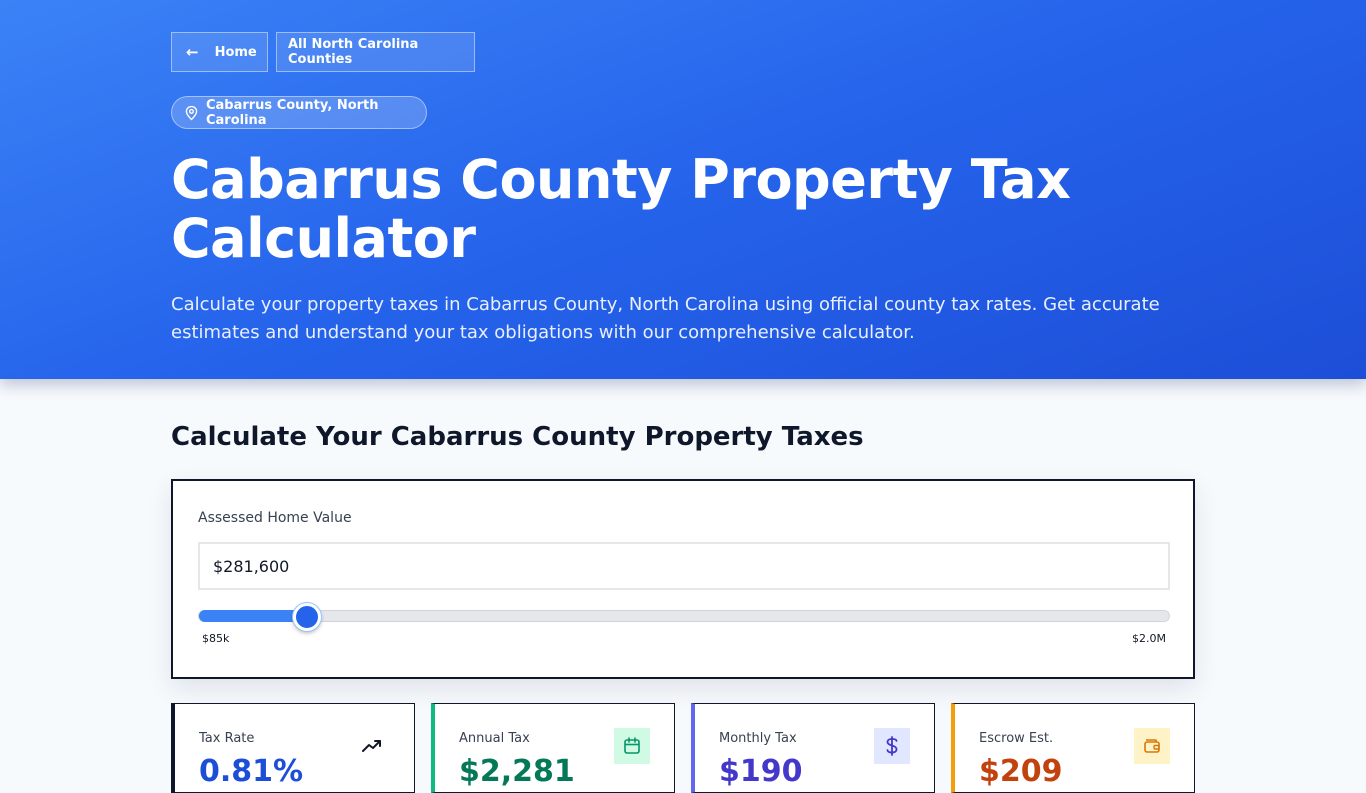 The height and width of the screenshot is (793, 1366). Describe the element at coordinates (813, 748) in the screenshot. I see `monthly-tax-card: Monthly Tax $190` at that location.